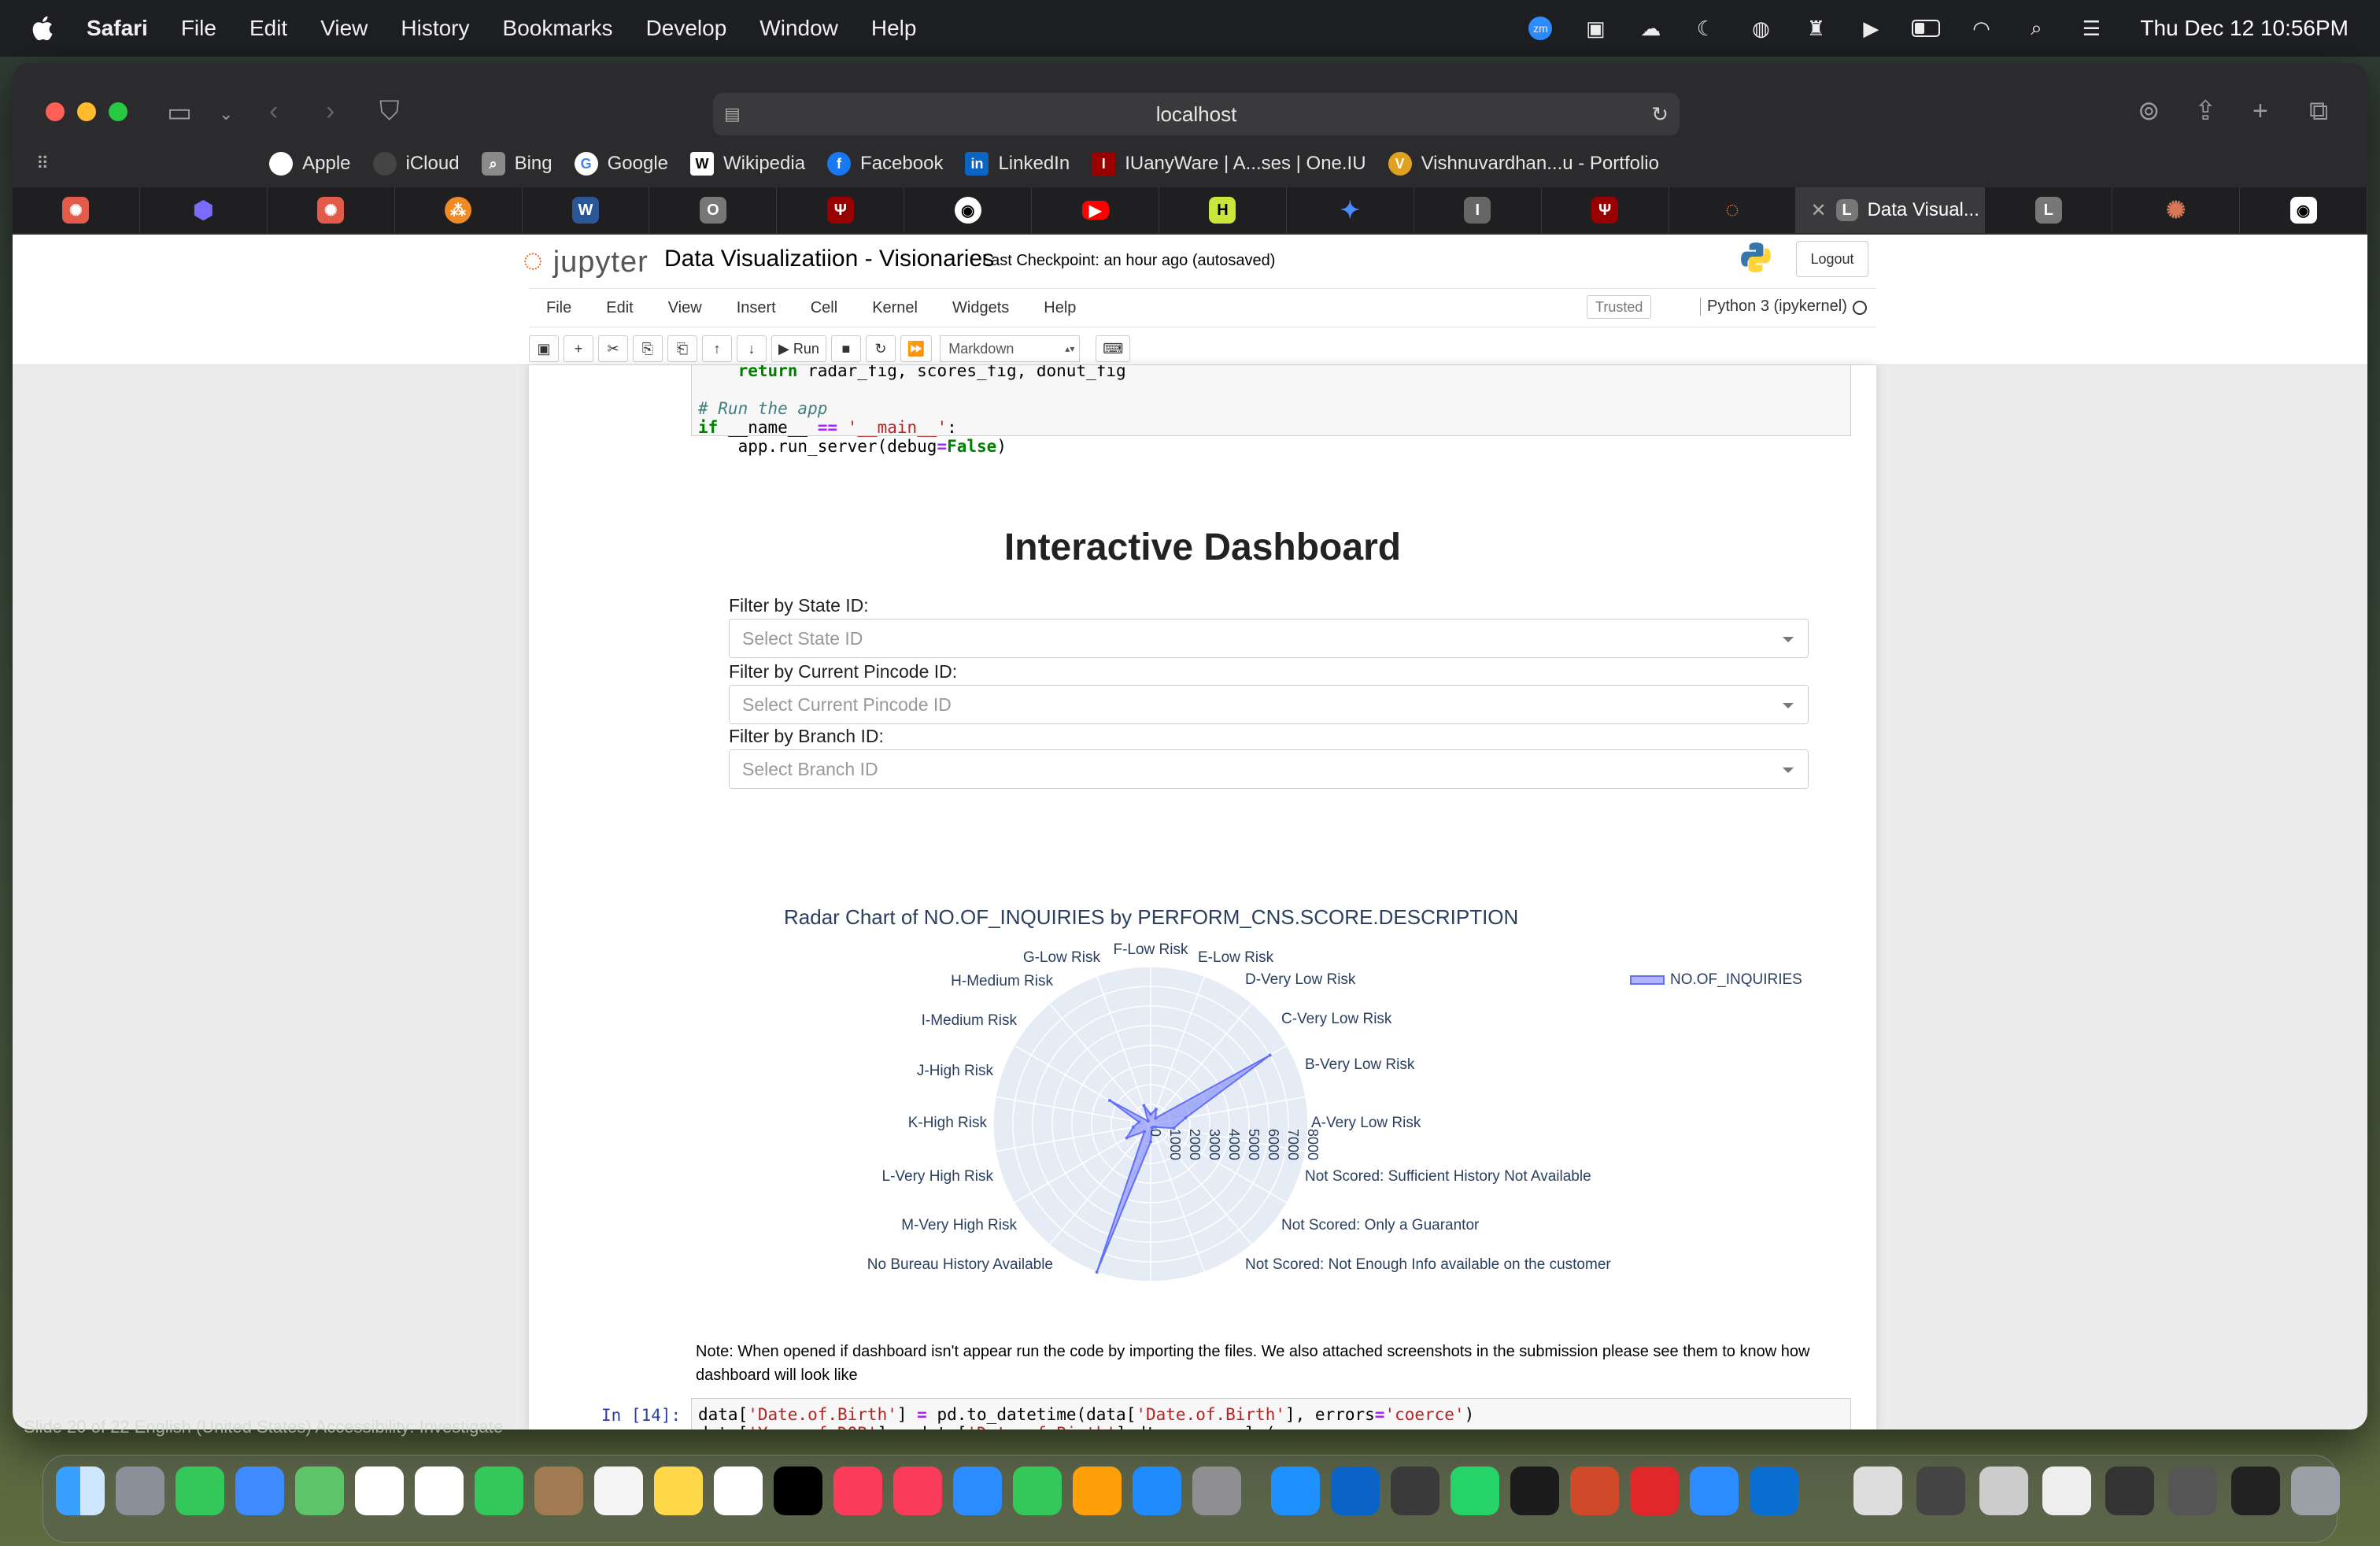 The height and width of the screenshot is (1546, 2380). Describe the element at coordinates (732, 114) in the screenshot. I see `page-menu-icon: ▤` at that location.